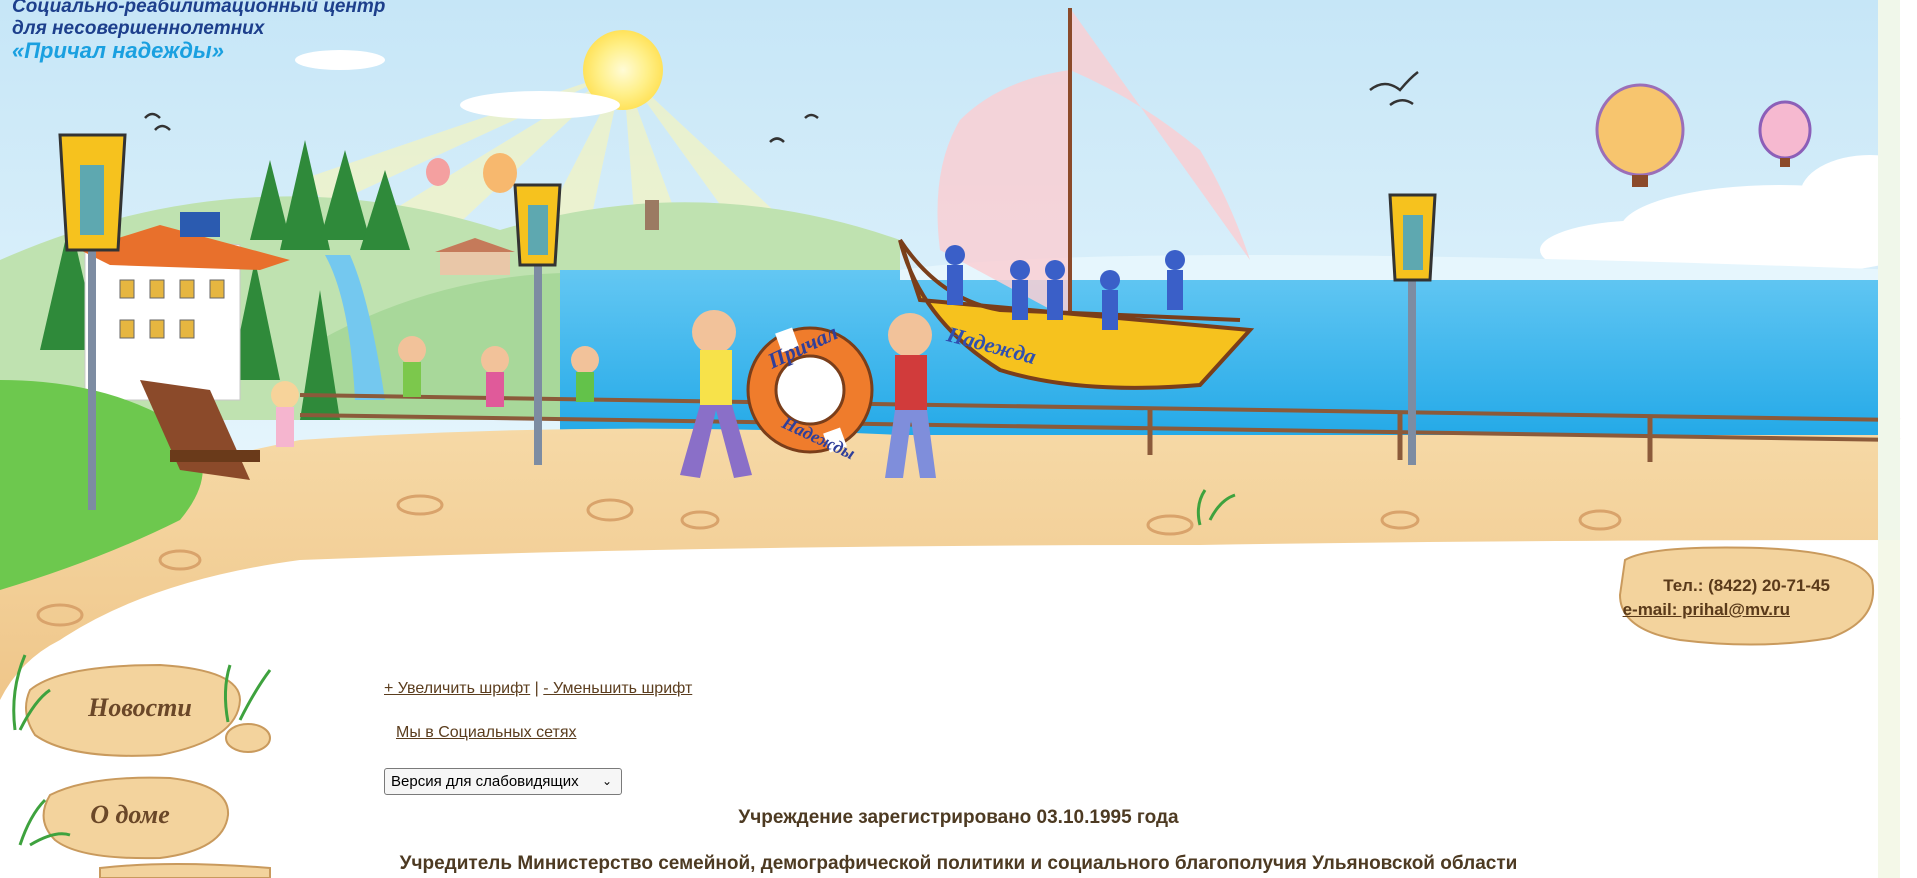 The image size is (1917, 878). What do you see at coordinates (118, 50) in the screenshot?
I see `site-brand-name: «Причал надежды»` at bounding box center [118, 50].